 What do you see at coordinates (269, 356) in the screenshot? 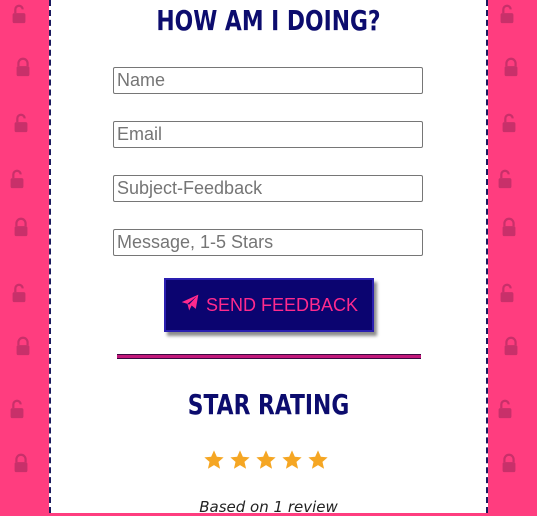
I see `section-divider` at bounding box center [269, 356].